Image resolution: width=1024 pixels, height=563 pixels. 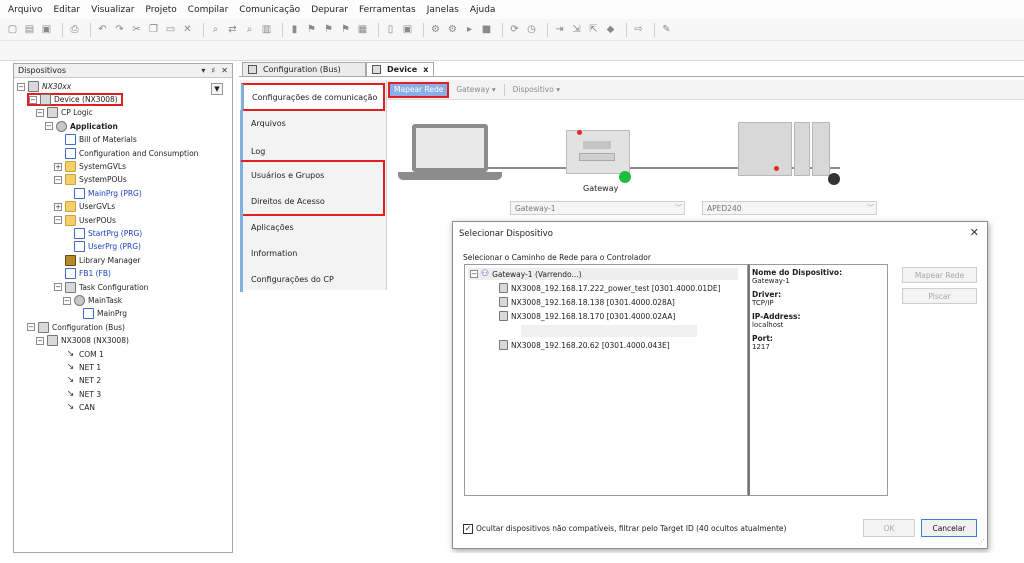 What do you see at coordinates (362, 29) in the screenshot?
I see `build-icon: ▦` at bounding box center [362, 29].